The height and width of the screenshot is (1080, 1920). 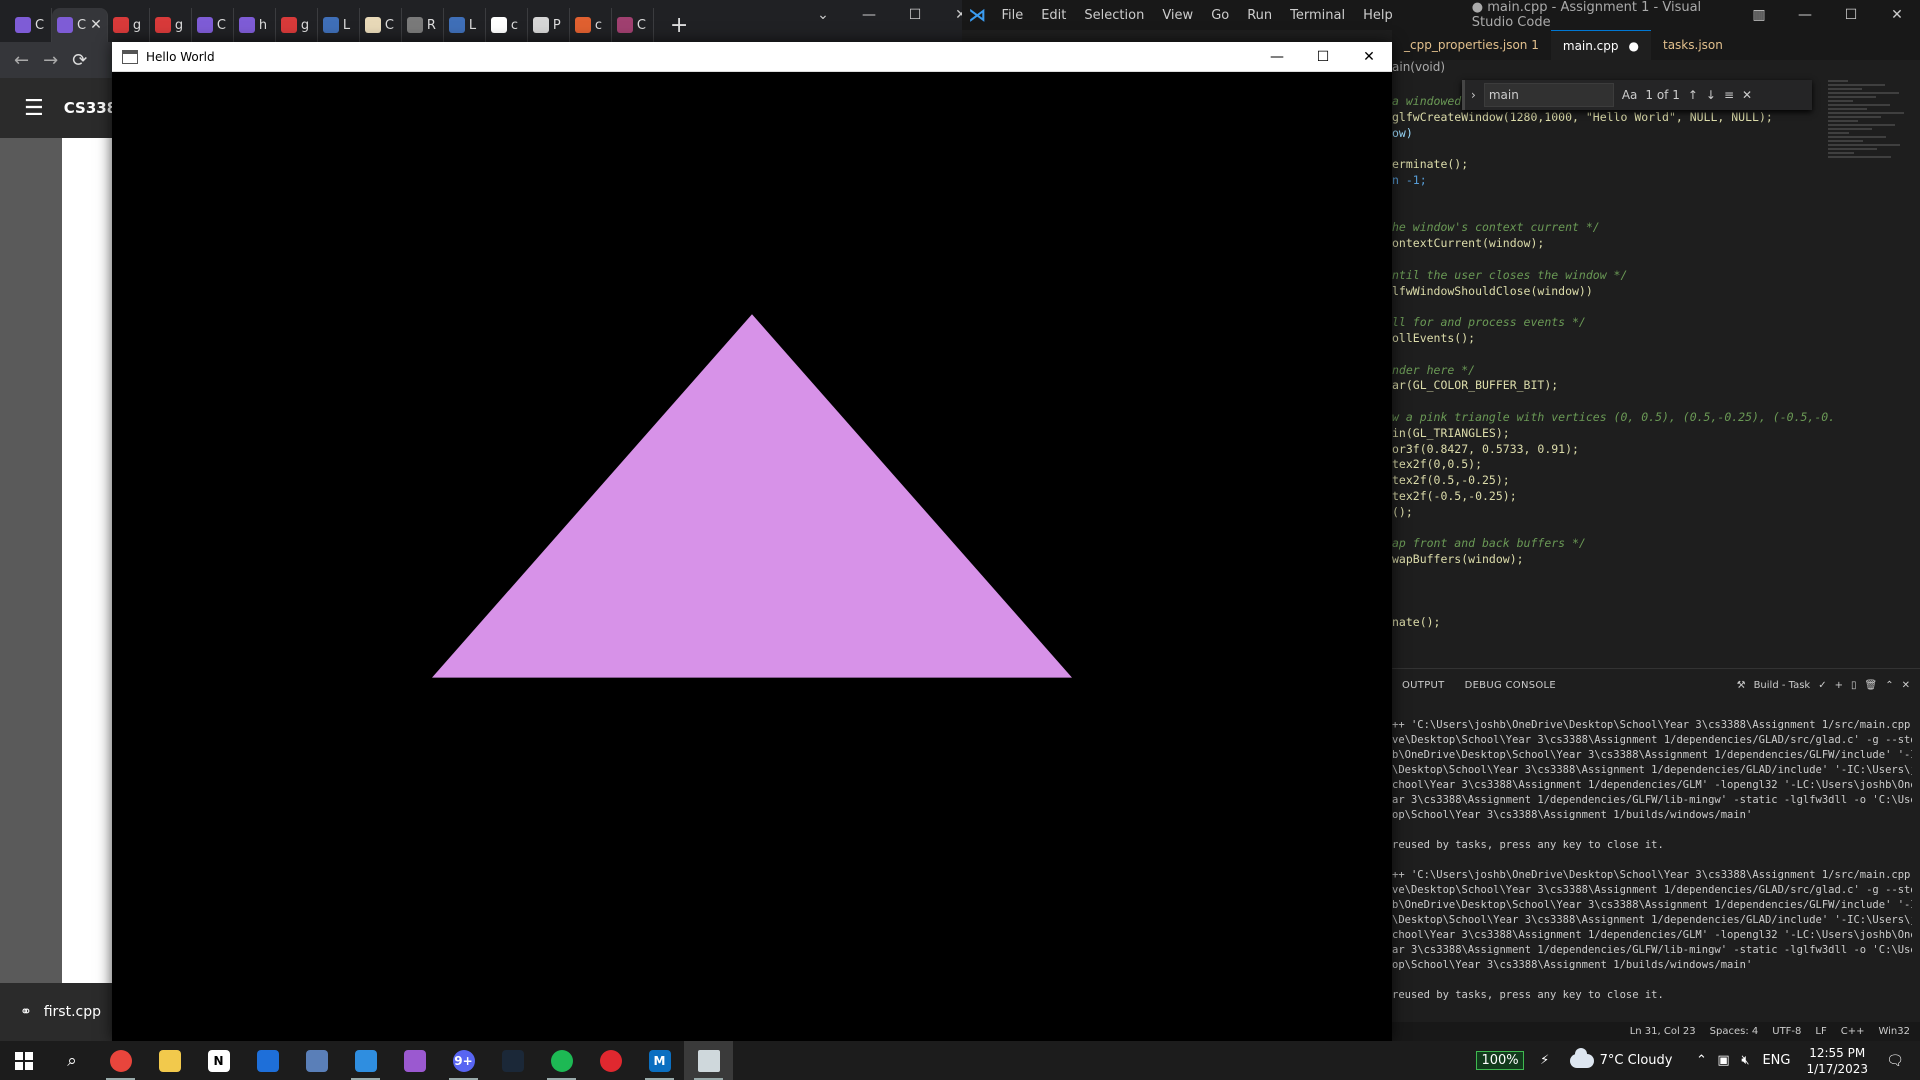 I want to click on chrome-tab: C ✕, so click(x=80, y=25).